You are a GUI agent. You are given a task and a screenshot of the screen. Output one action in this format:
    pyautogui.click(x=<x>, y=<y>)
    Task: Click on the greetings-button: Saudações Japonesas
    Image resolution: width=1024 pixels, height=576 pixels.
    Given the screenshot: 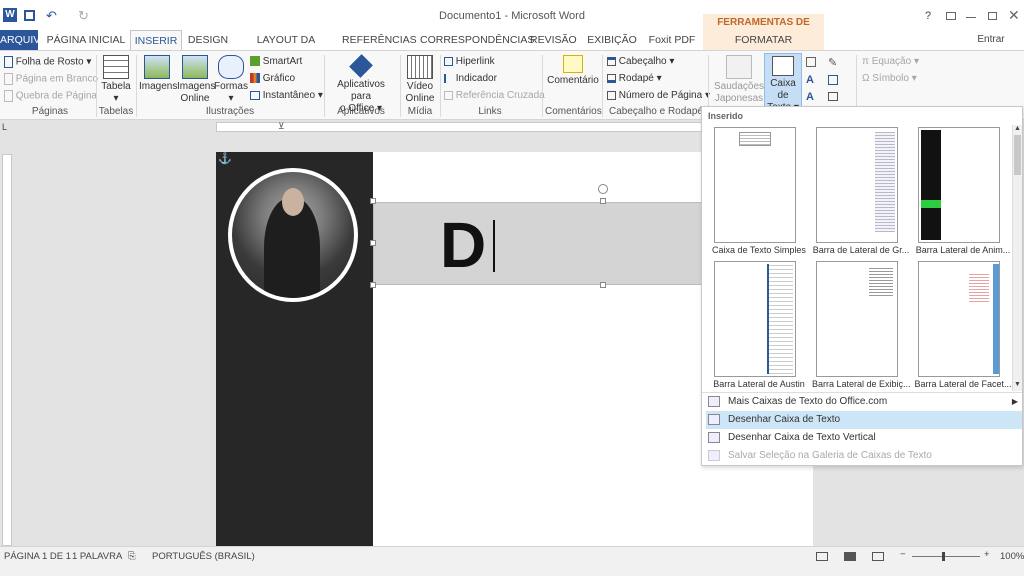 What is the action you would take?
    pyautogui.click(x=739, y=80)
    